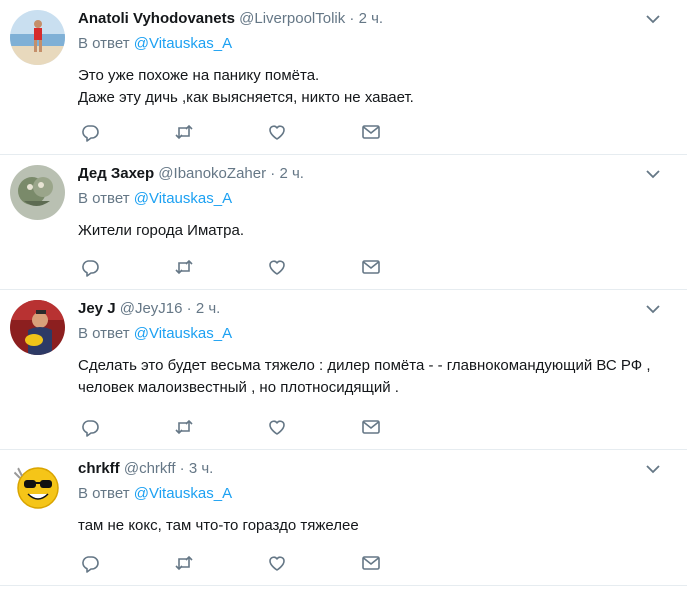 The height and width of the screenshot is (592, 687). What do you see at coordinates (218, 525) in the screenshot?
I see `tweet-text: там не кокс, там что-то гораздо тяжелее` at bounding box center [218, 525].